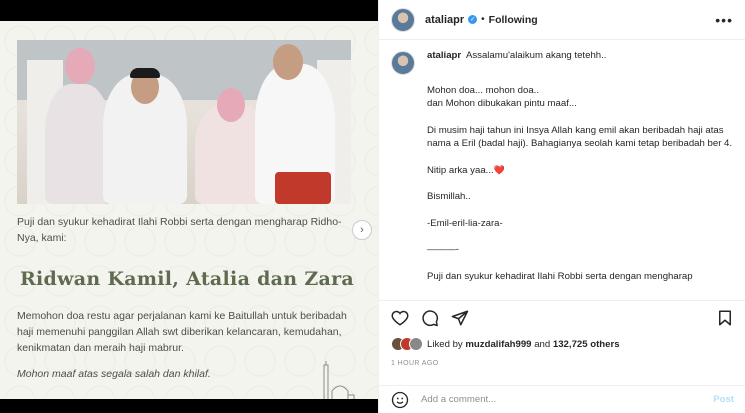  What do you see at coordinates (187, 279) in the screenshot?
I see `names-title: Ridwan Kamil, Atalia dan Zara` at bounding box center [187, 279].